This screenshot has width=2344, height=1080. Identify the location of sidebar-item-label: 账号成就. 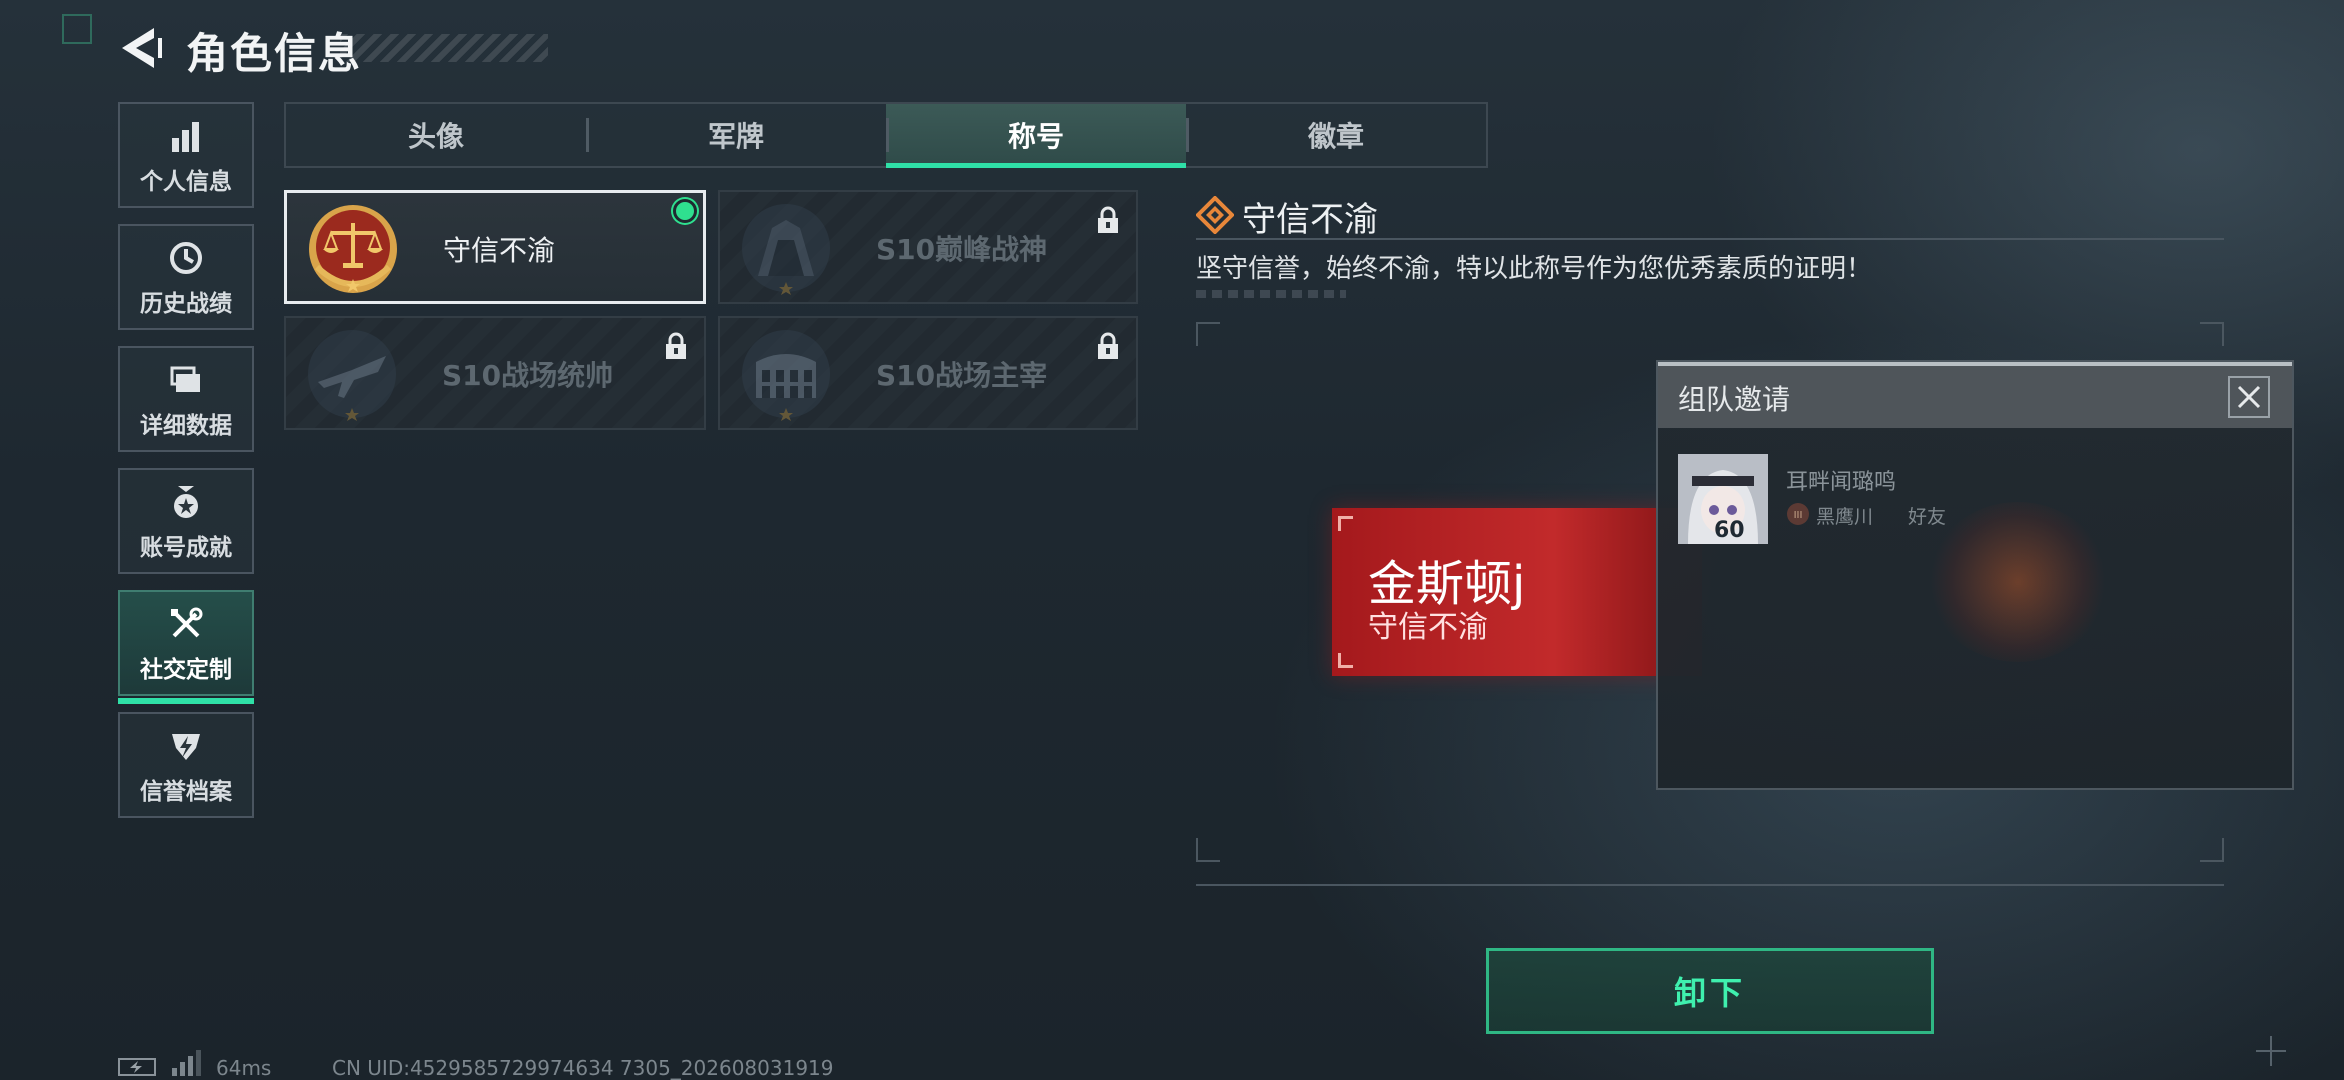
(186, 548).